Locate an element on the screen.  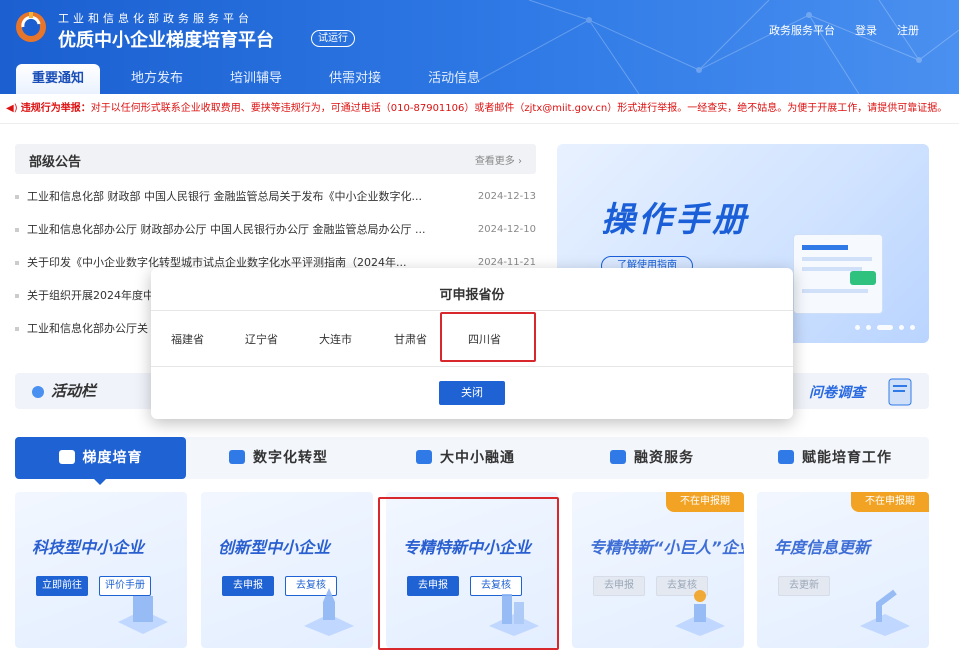
province-item: 福建省 is located at coordinates (187, 339).